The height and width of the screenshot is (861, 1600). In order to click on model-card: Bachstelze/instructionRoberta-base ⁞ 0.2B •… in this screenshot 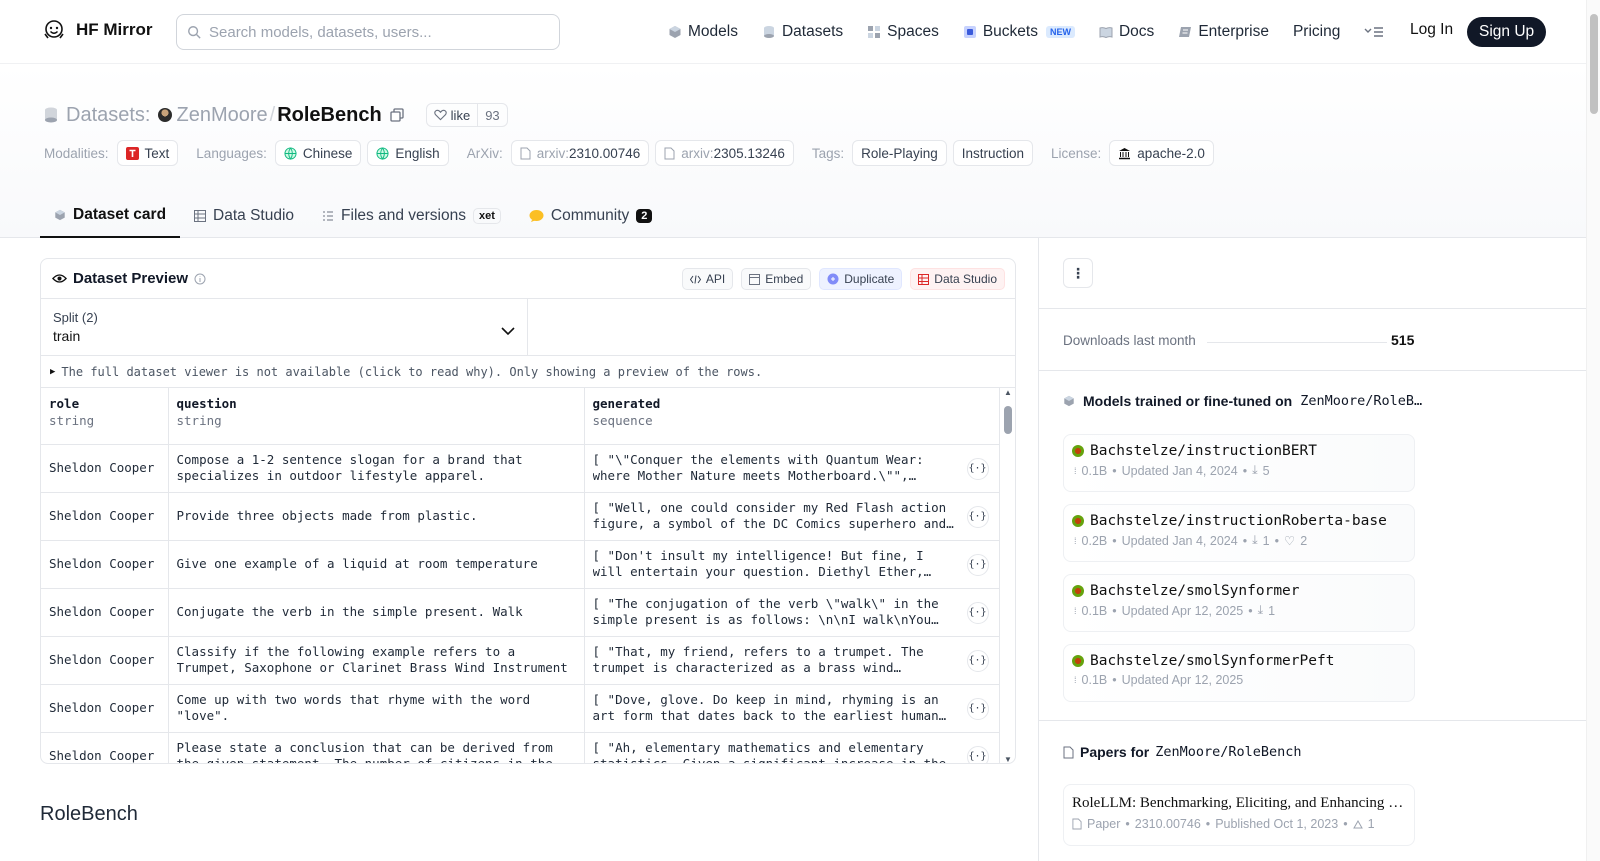, I will do `click(1239, 533)`.